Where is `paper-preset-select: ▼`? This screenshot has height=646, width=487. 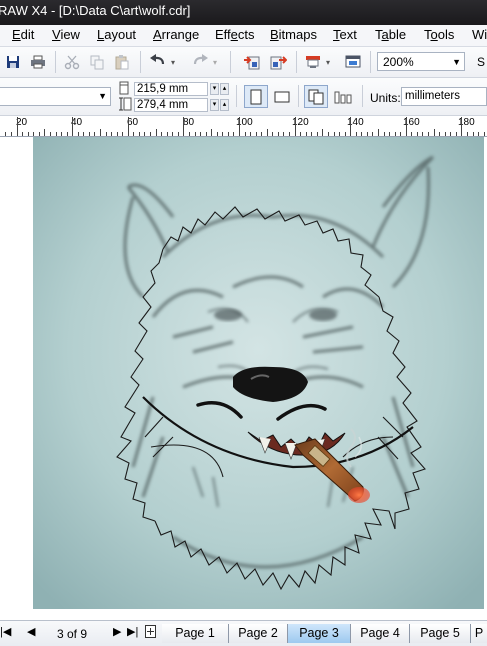
paper-preset-select: ▼ is located at coordinates (55, 96).